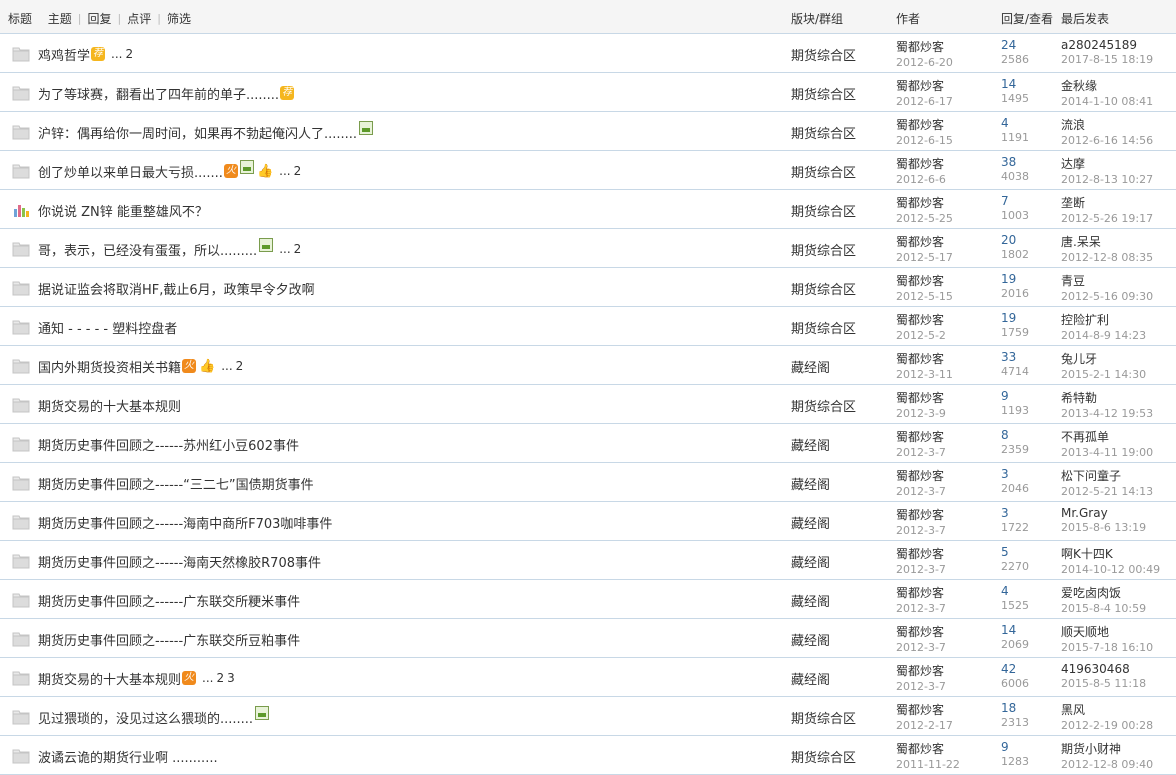 The image size is (1176, 775). I want to click on last-post-time: 2012-12-8 09:40, so click(1107, 764).